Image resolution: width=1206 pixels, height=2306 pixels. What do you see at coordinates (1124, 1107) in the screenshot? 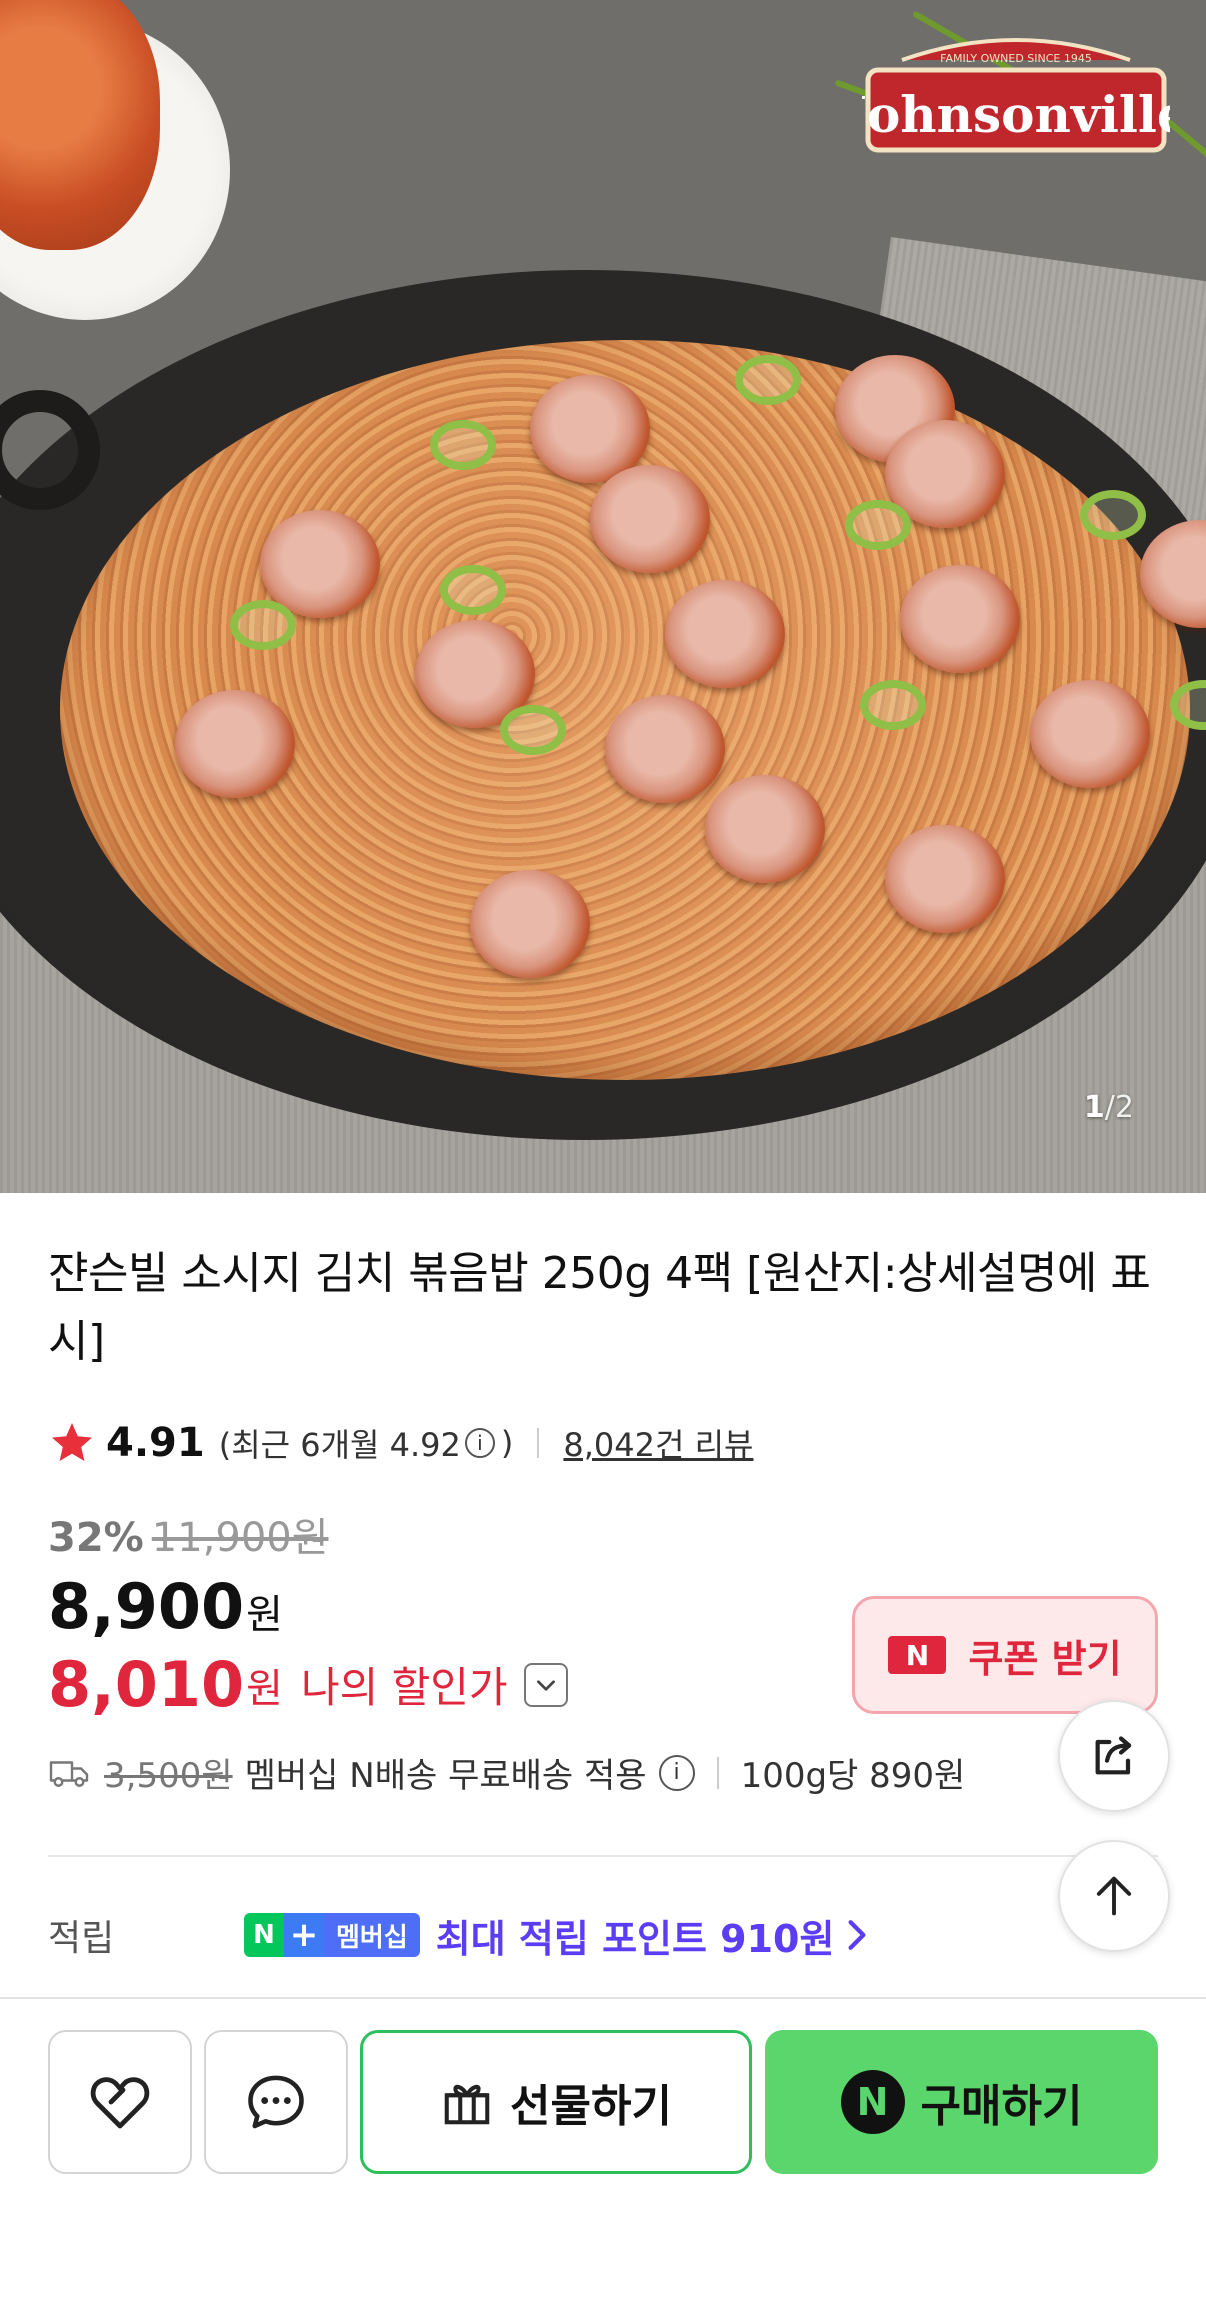
I see `image-counter-total: 2` at bounding box center [1124, 1107].